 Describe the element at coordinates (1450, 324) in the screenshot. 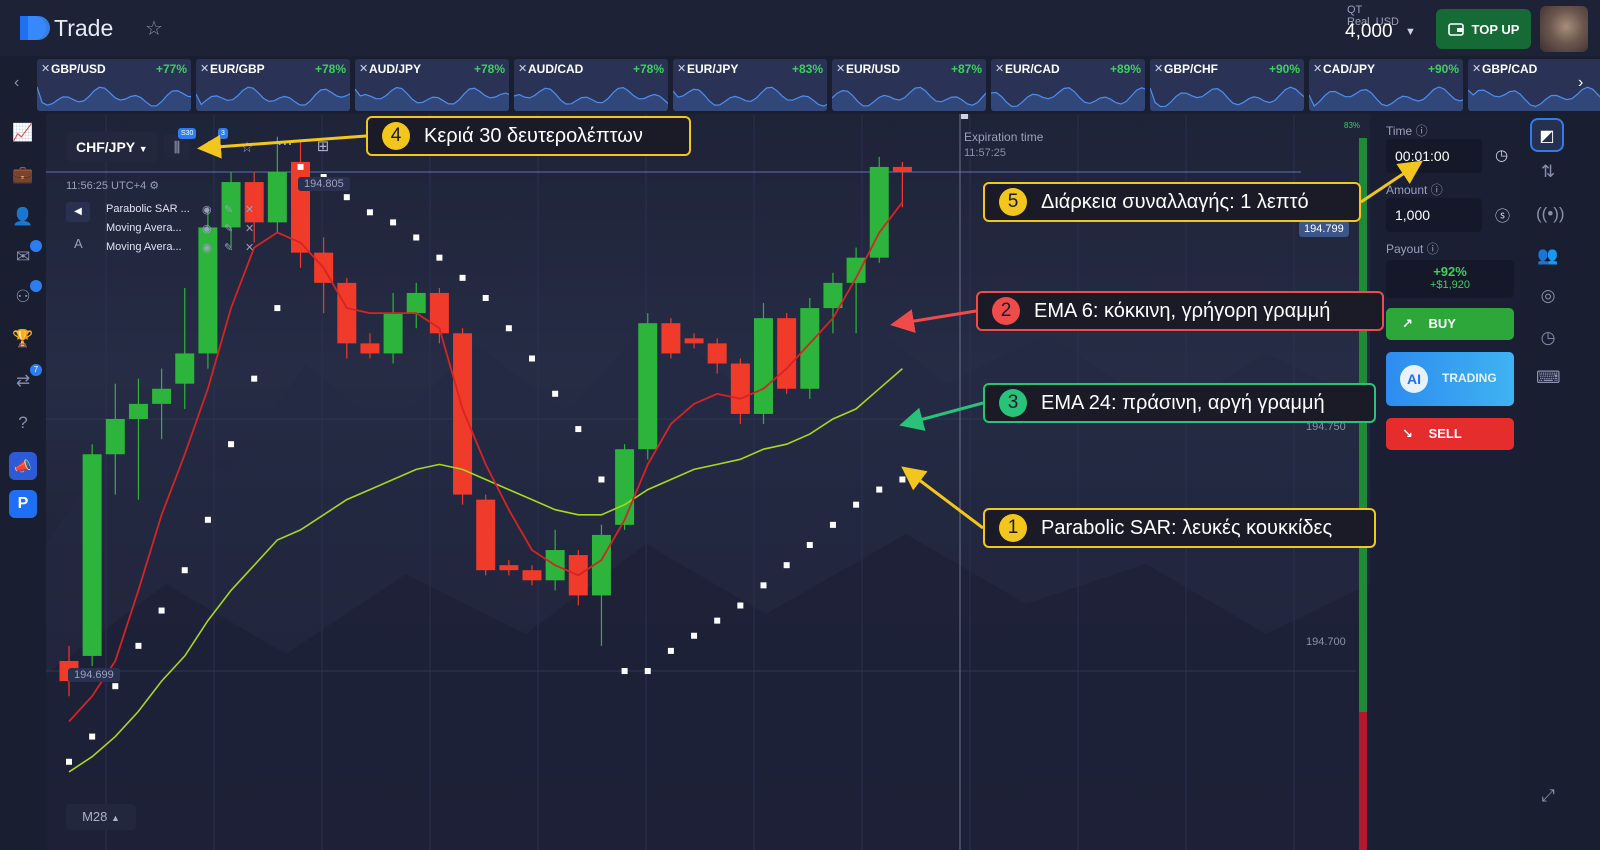

I see `buy-button: ↗ BUY` at that location.